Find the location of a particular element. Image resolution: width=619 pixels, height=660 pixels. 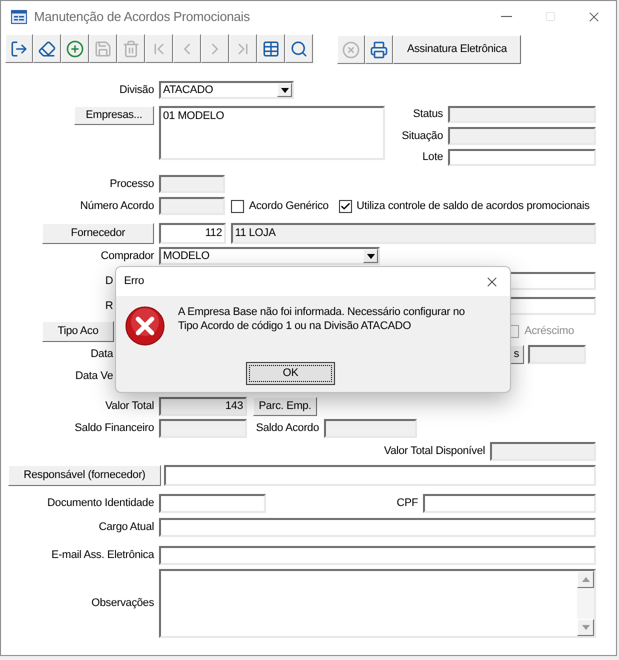

field-label: Observações is located at coordinates (122, 604).